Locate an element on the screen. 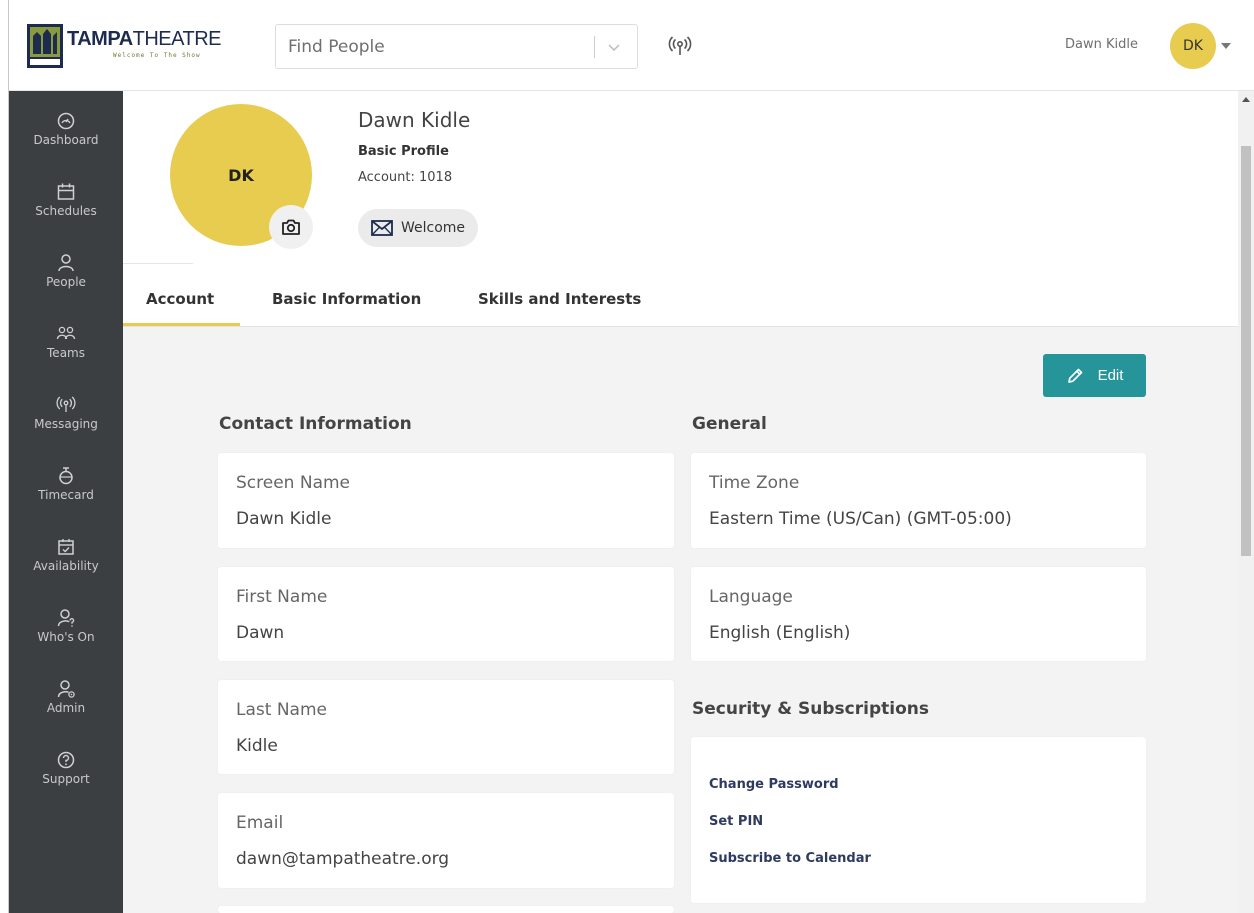 This screenshot has width=1254, height=913. last-name-card: Last Name Kidle is located at coordinates (446, 727).